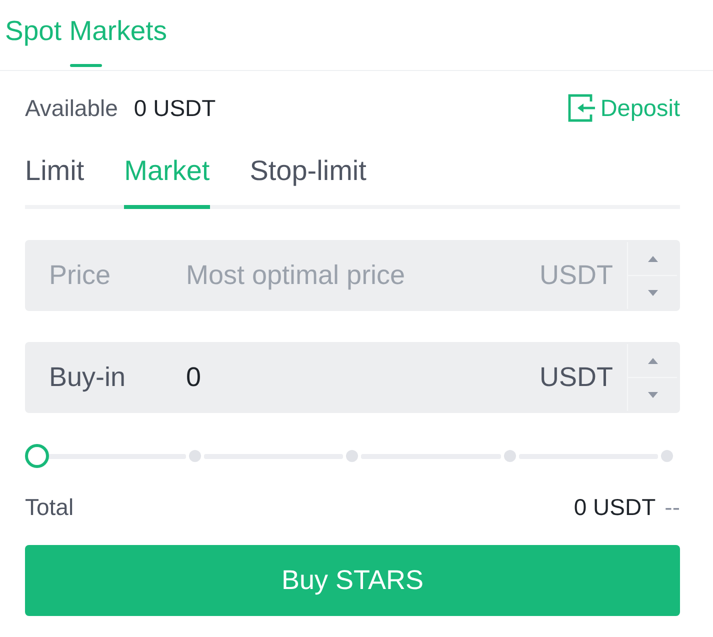 The image size is (713, 637). Describe the element at coordinates (167, 181) in the screenshot. I see `order-type-tab: Market` at that location.